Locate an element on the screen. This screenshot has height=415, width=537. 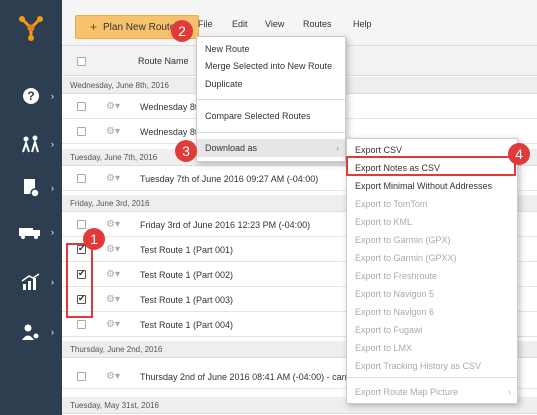
sidebar-item-user-settings: › is located at coordinates (31, 332).